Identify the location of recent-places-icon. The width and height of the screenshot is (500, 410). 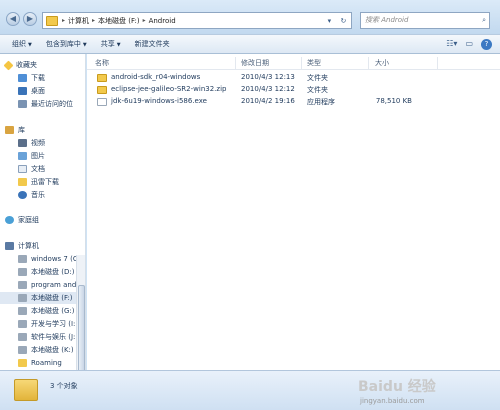
(22, 104).